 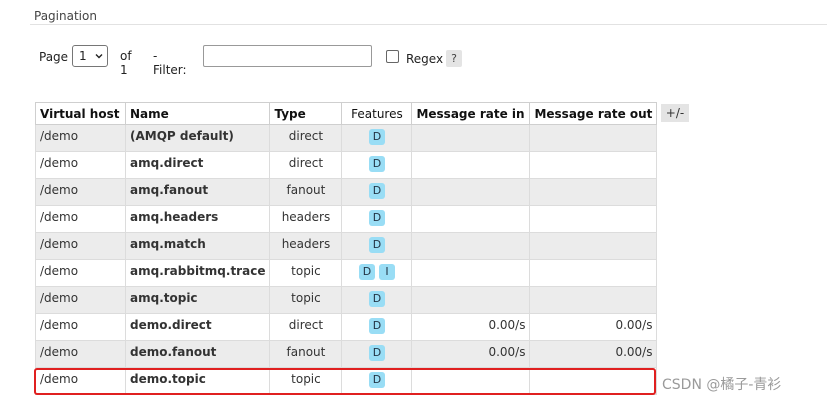 I want to click on chevron-down-icon, so click(x=99, y=56).